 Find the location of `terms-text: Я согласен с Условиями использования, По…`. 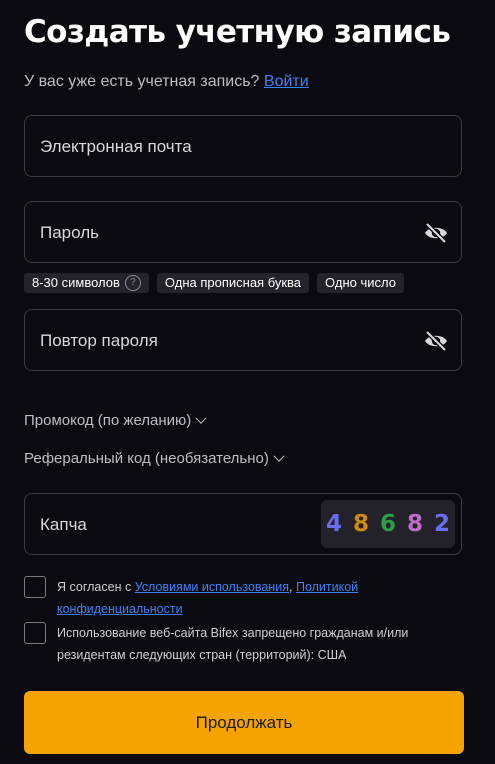

terms-text: Я согласен с Условиями использования, По… is located at coordinates (257, 598).